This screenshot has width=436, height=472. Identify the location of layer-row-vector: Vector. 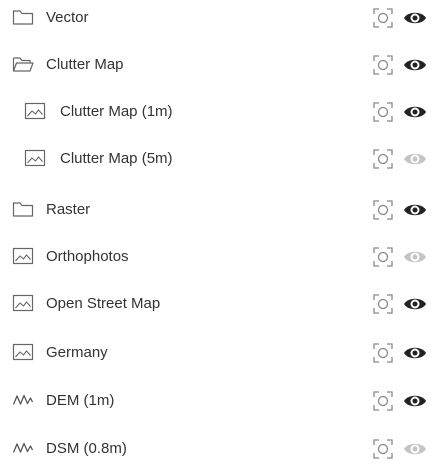
(218, 18).